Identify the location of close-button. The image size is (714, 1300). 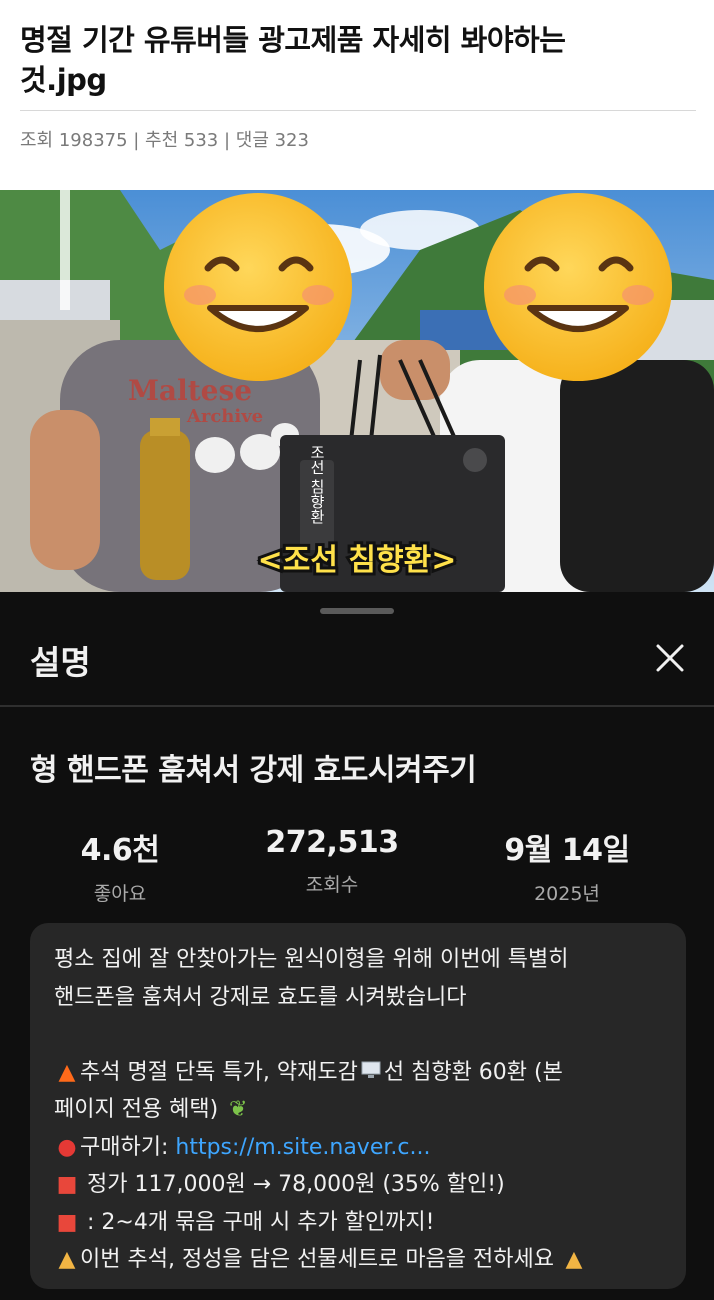
(670, 658).